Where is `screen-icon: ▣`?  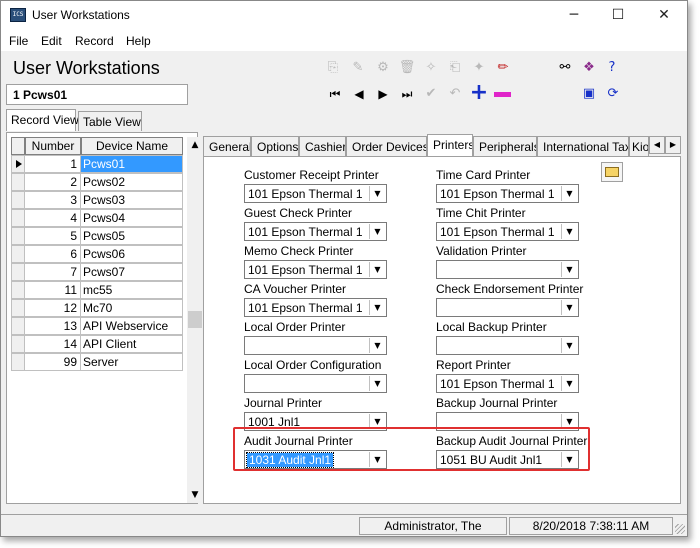
screen-icon: ▣ is located at coordinates (589, 94).